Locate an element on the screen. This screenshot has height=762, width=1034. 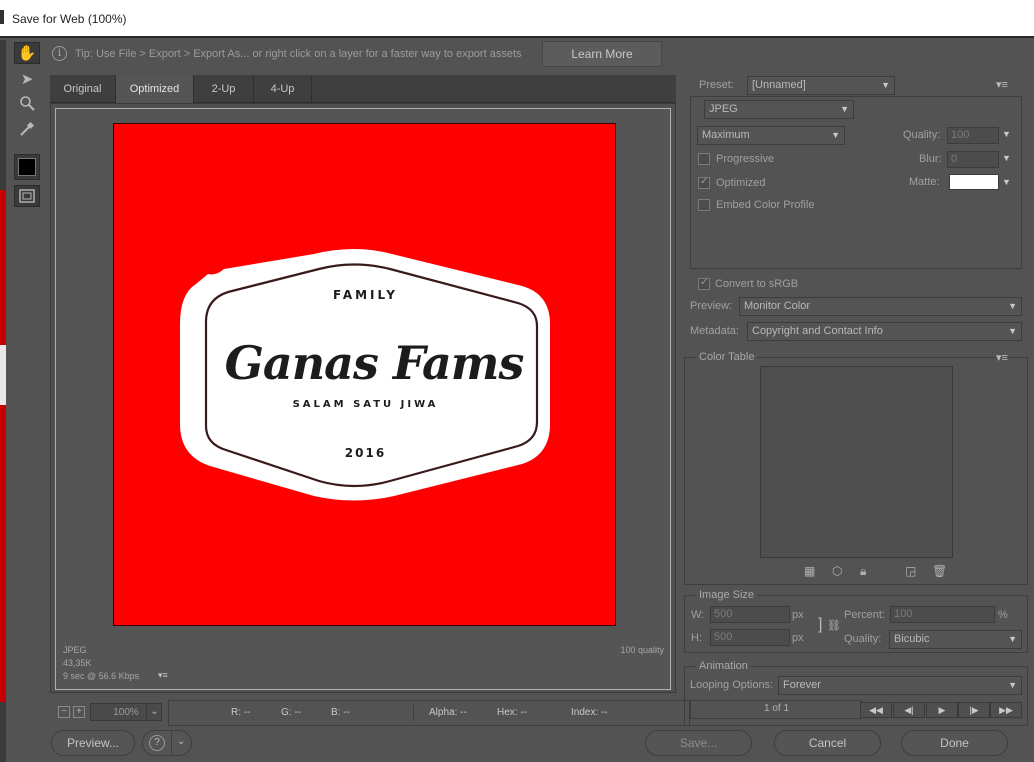
pixel-hex: Hex: -- is located at coordinates (512, 712).